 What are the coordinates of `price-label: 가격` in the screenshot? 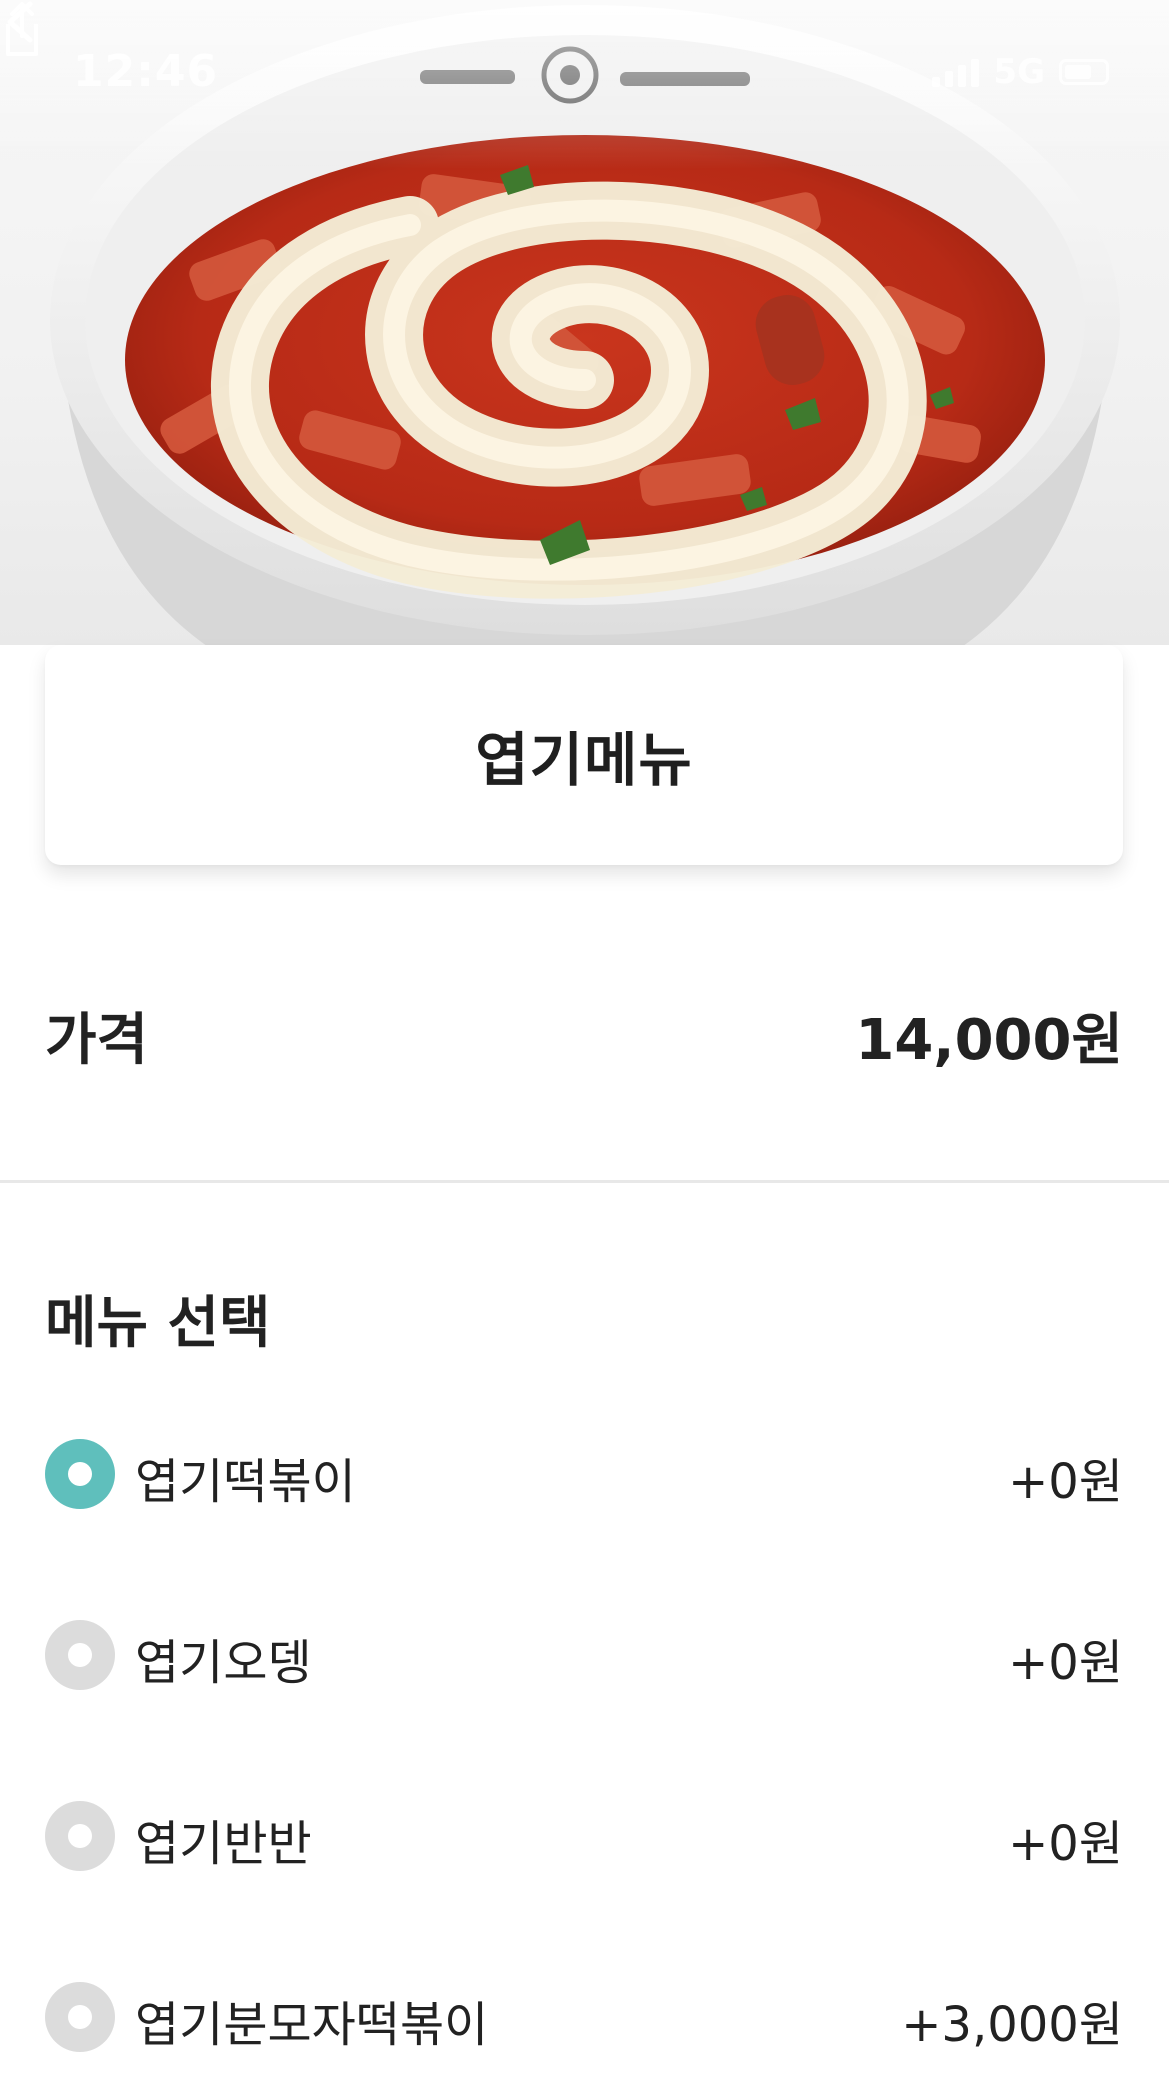 It's located at (97, 1040).